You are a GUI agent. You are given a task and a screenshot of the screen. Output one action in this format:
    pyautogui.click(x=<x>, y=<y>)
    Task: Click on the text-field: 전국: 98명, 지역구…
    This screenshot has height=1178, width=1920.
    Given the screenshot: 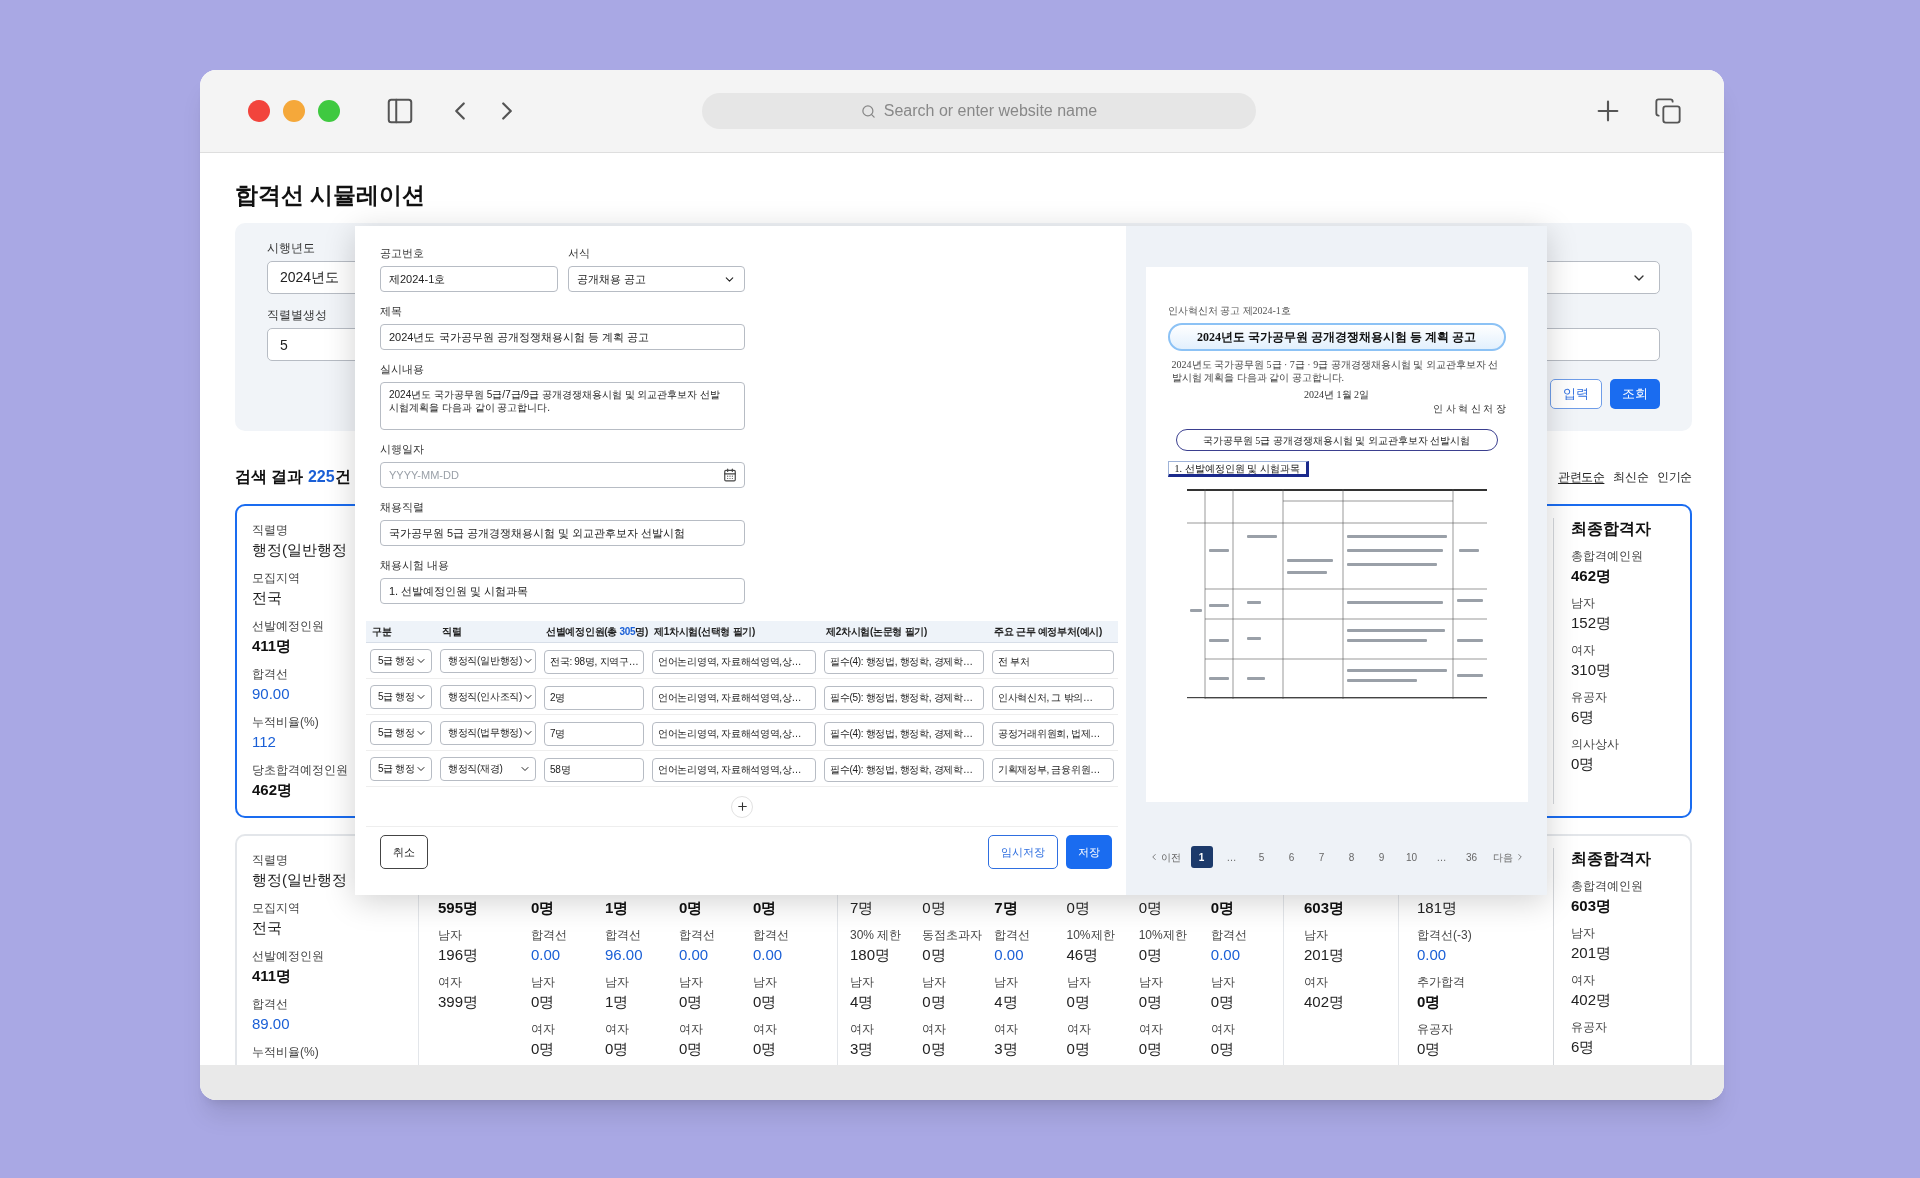 What is the action you would take?
    pyautogui.click(x=594, y=661)
    